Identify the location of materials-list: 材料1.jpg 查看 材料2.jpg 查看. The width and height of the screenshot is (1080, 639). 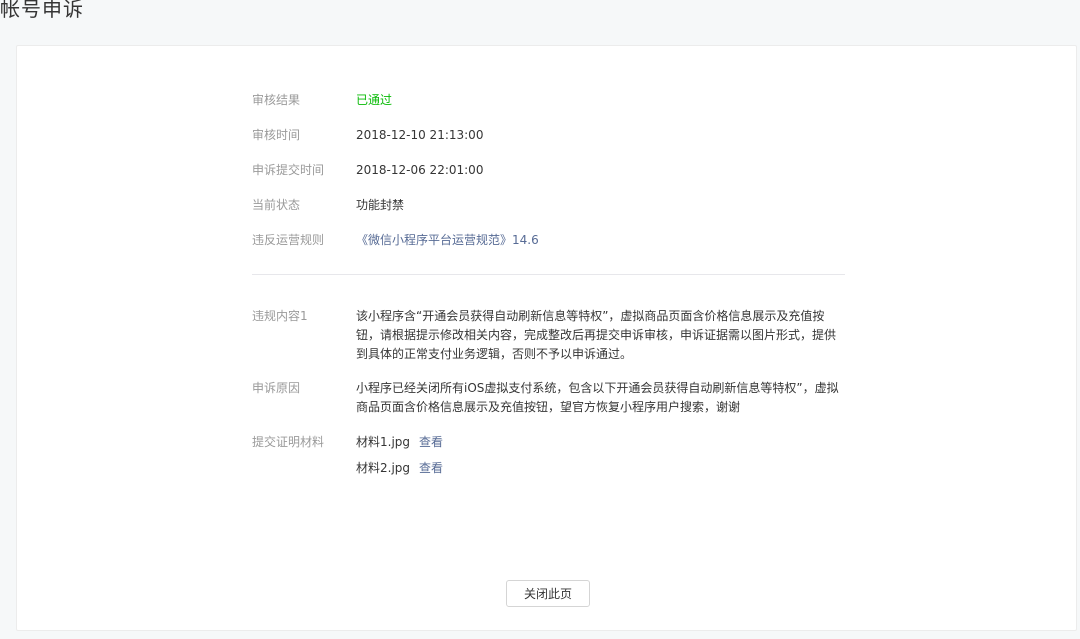
(600, 459).